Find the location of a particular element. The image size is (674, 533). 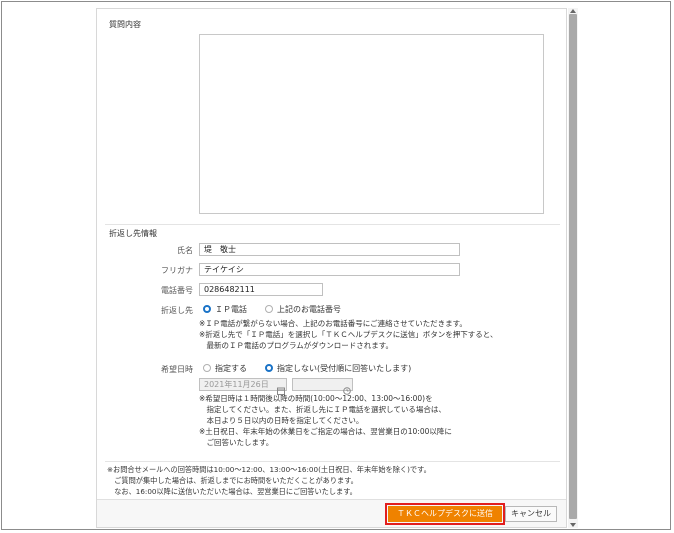

footer-note-2: ご質問が集中した場合は、折返しまでにお時間をいただくことがあります。 is located at coordinates (232, 480).